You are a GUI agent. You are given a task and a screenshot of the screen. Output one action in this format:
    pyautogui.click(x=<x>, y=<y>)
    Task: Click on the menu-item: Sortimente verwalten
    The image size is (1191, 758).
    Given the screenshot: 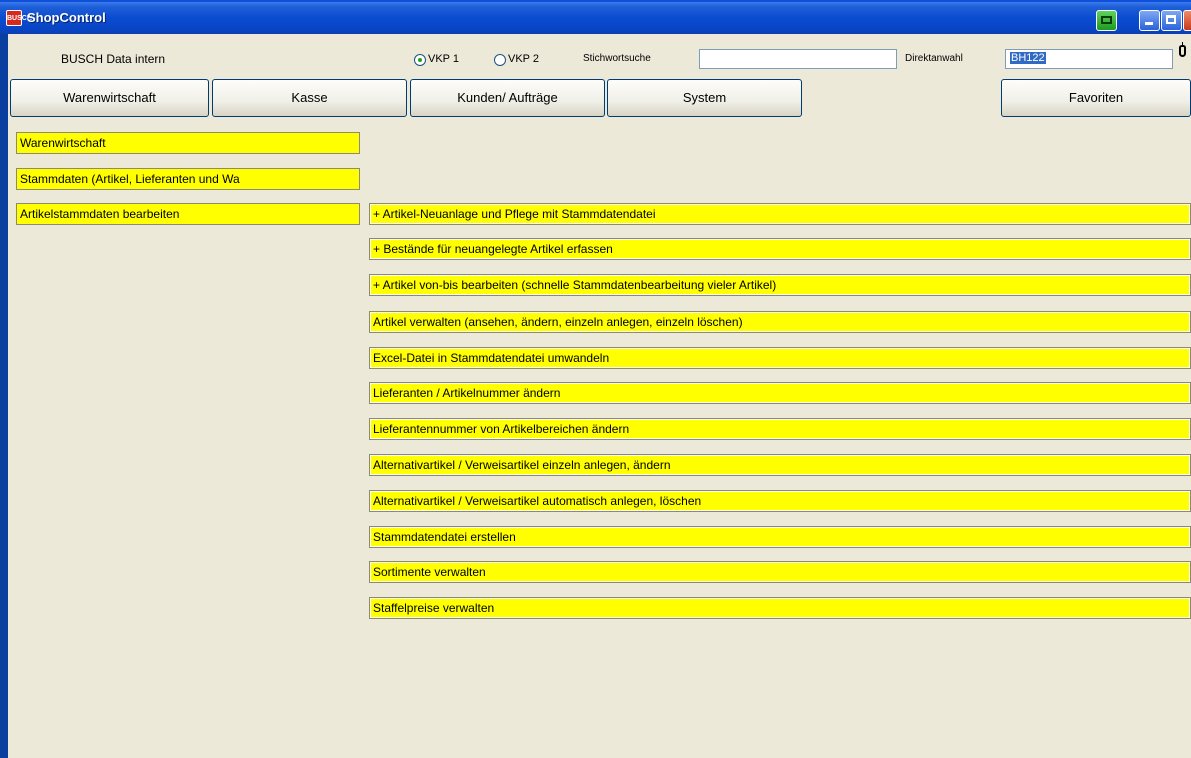 What is the action you would take?
    pyautogui.click(x=780, y=572)
    